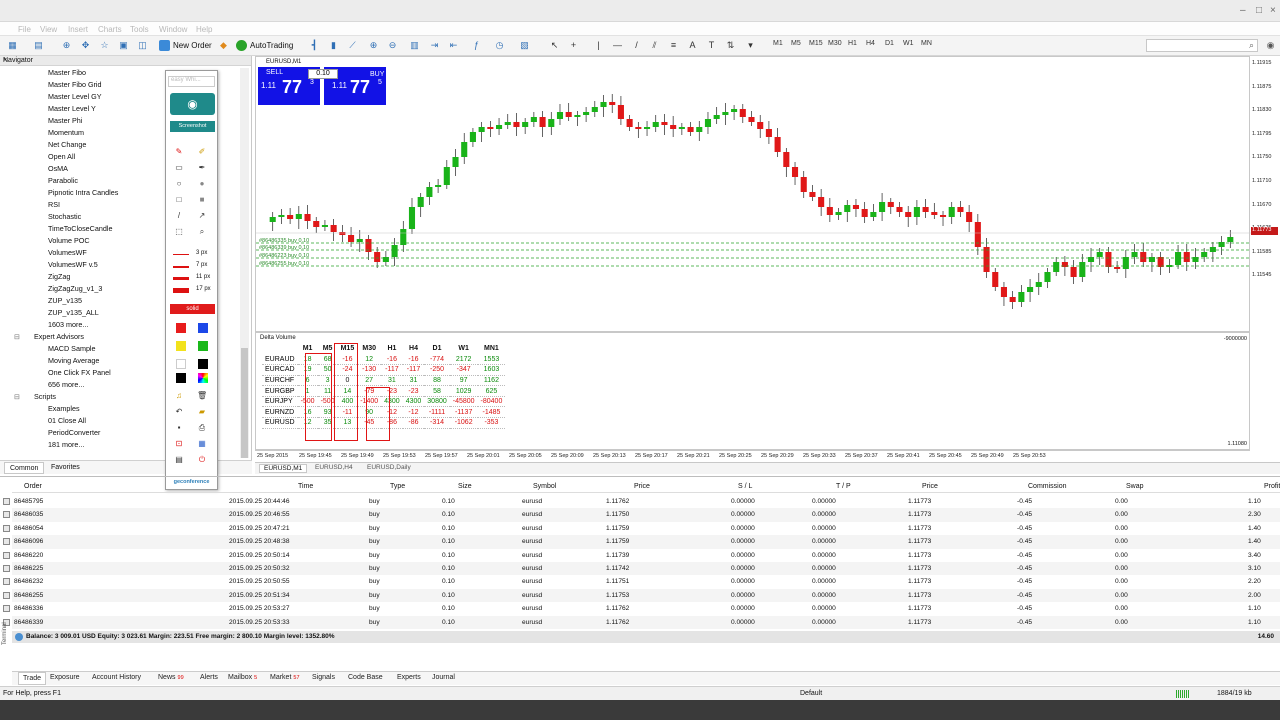 The height and width of the screenshot is (720, 1280). What do you see at coordinates (889, 43) in the screenshot?
I see `timeframe-d1: D1` at bounding box center [889, 43].